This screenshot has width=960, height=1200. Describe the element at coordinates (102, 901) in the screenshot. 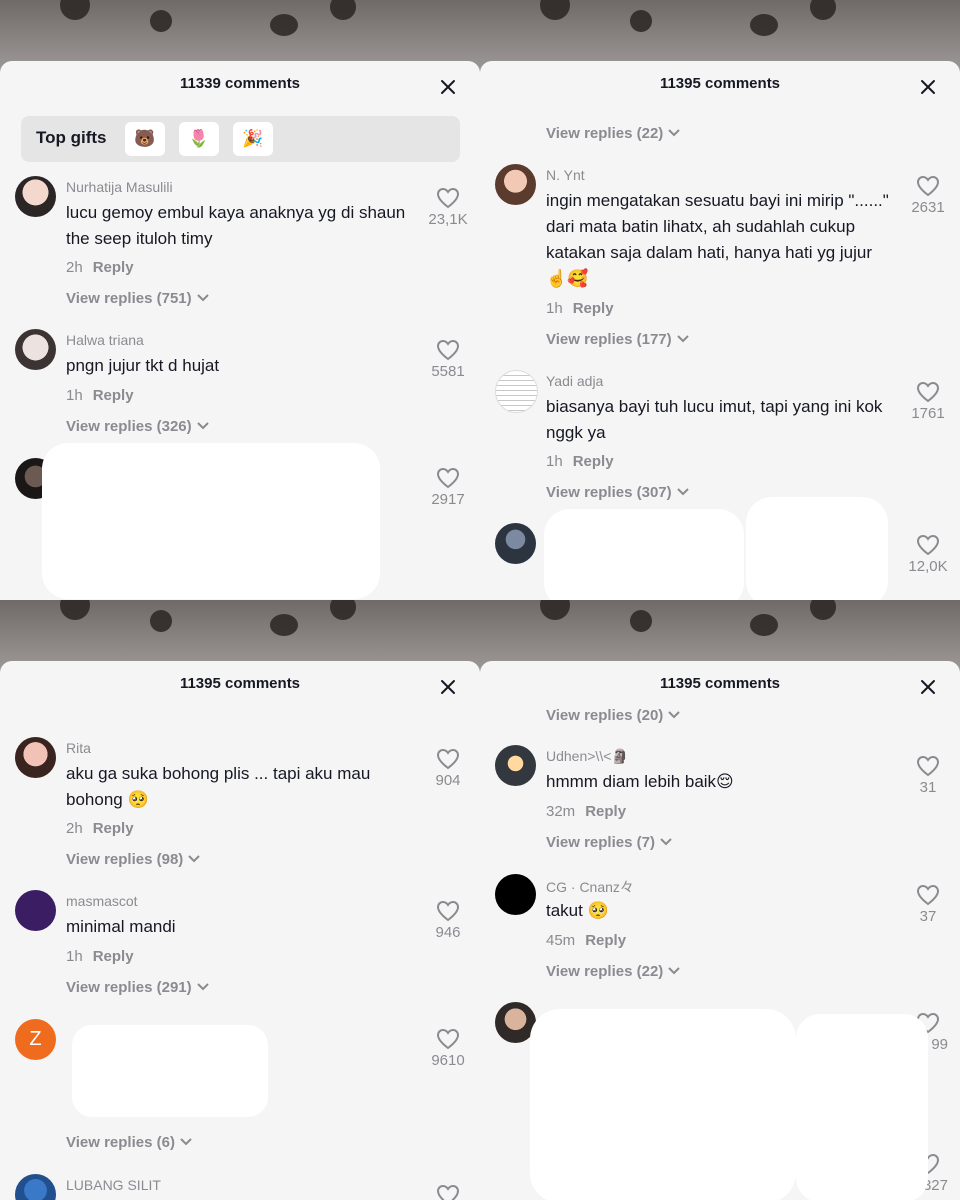

I see `comment-username: masmascot` at that location.